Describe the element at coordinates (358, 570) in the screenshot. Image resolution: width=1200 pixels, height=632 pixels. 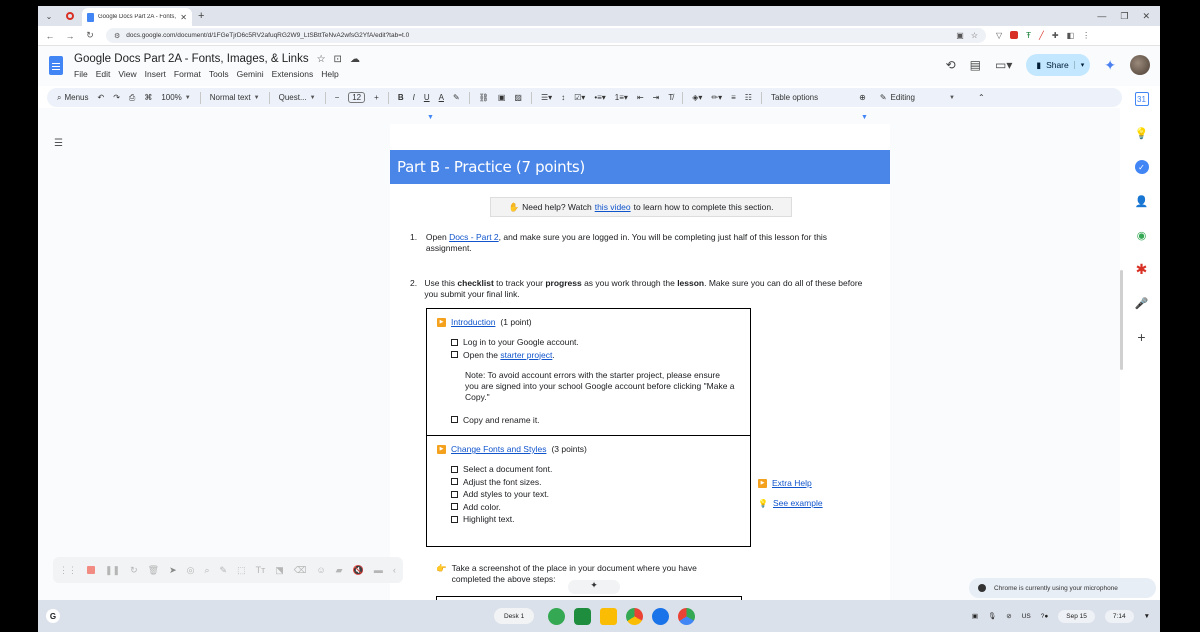
I see `mute-icon: 🔇` at that location.